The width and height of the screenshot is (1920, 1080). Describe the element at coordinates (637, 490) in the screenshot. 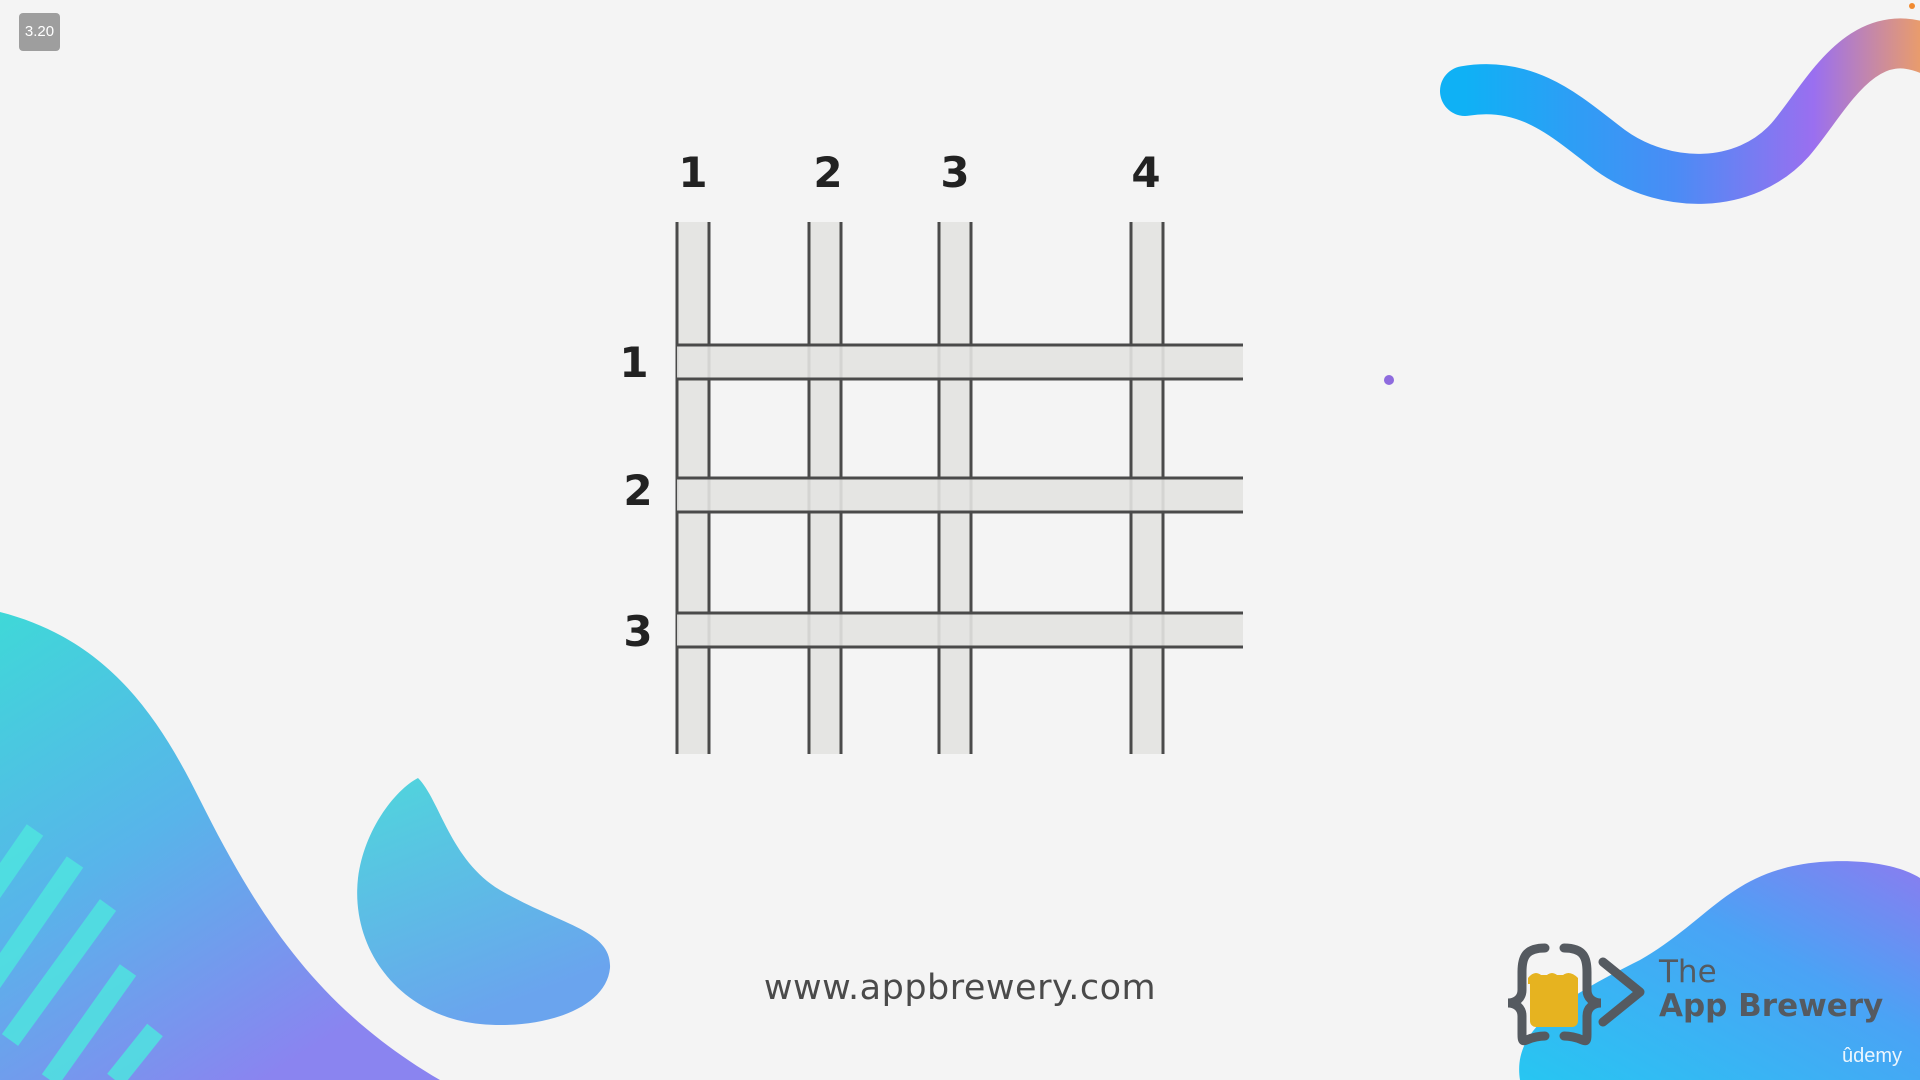

I see `row-label-2: 2` at that location.